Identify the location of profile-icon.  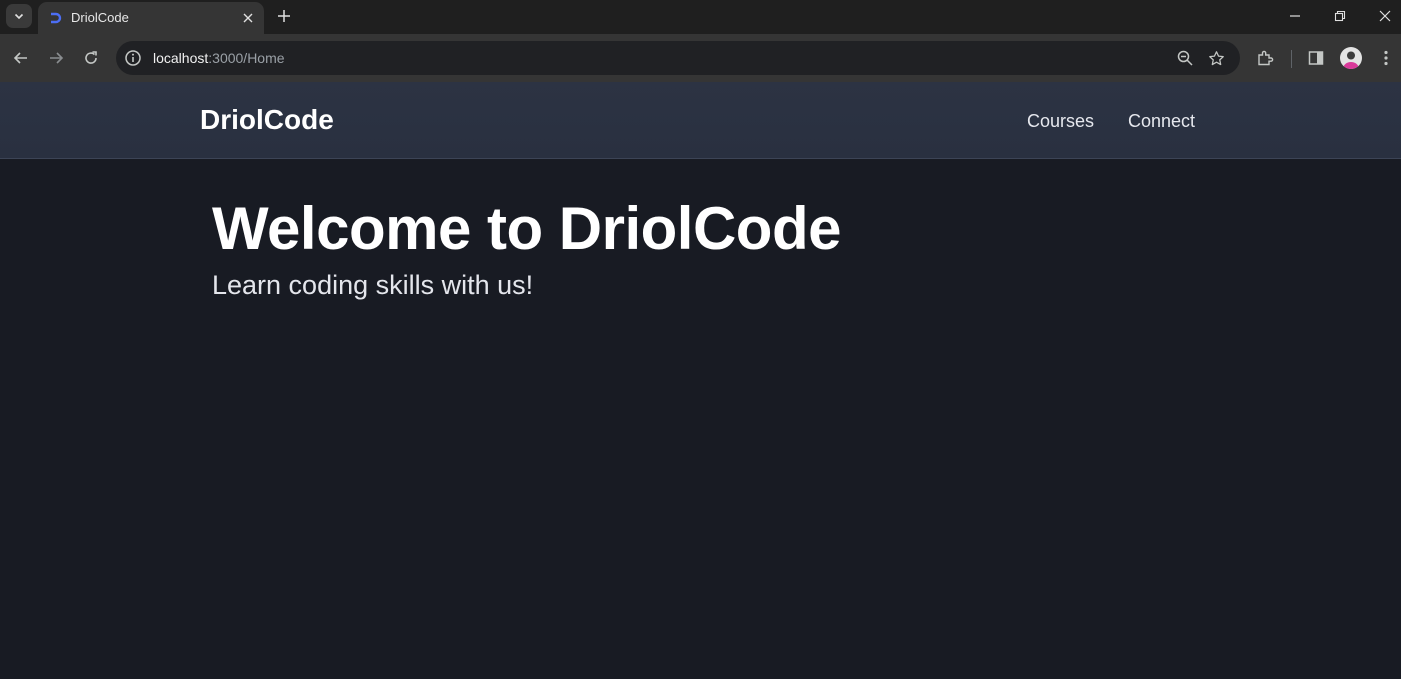
(1351, 60).